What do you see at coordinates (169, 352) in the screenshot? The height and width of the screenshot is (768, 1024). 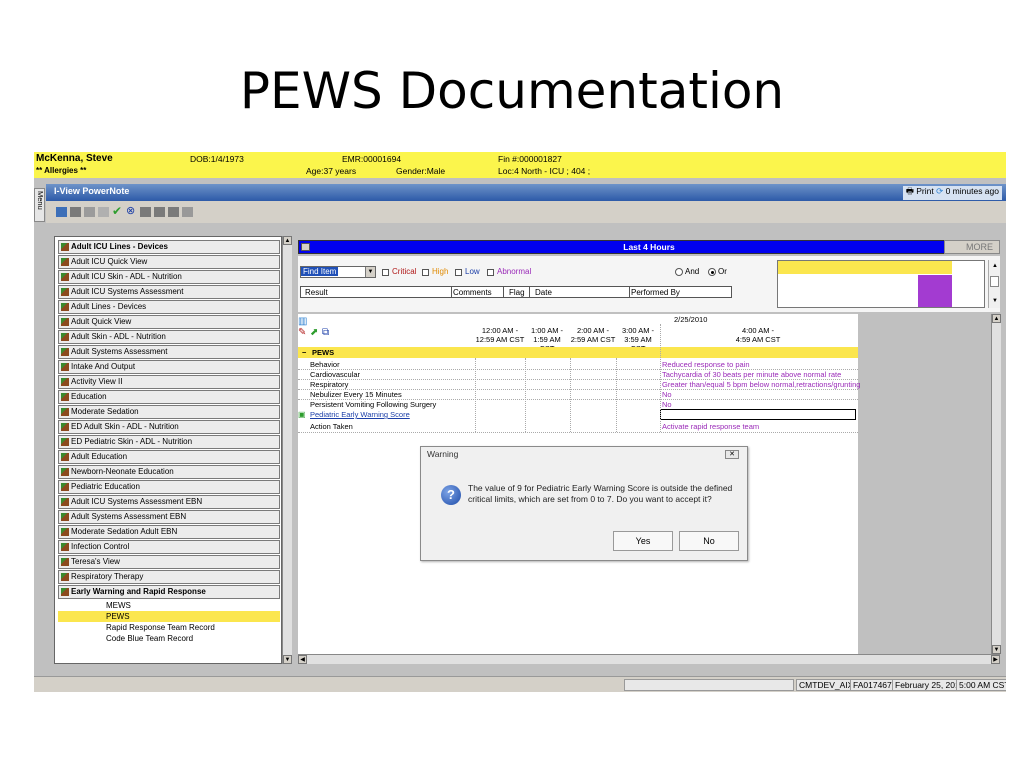 I see `nav-band-item: Adult Systems Assessment` at bounding box center [169, 352].